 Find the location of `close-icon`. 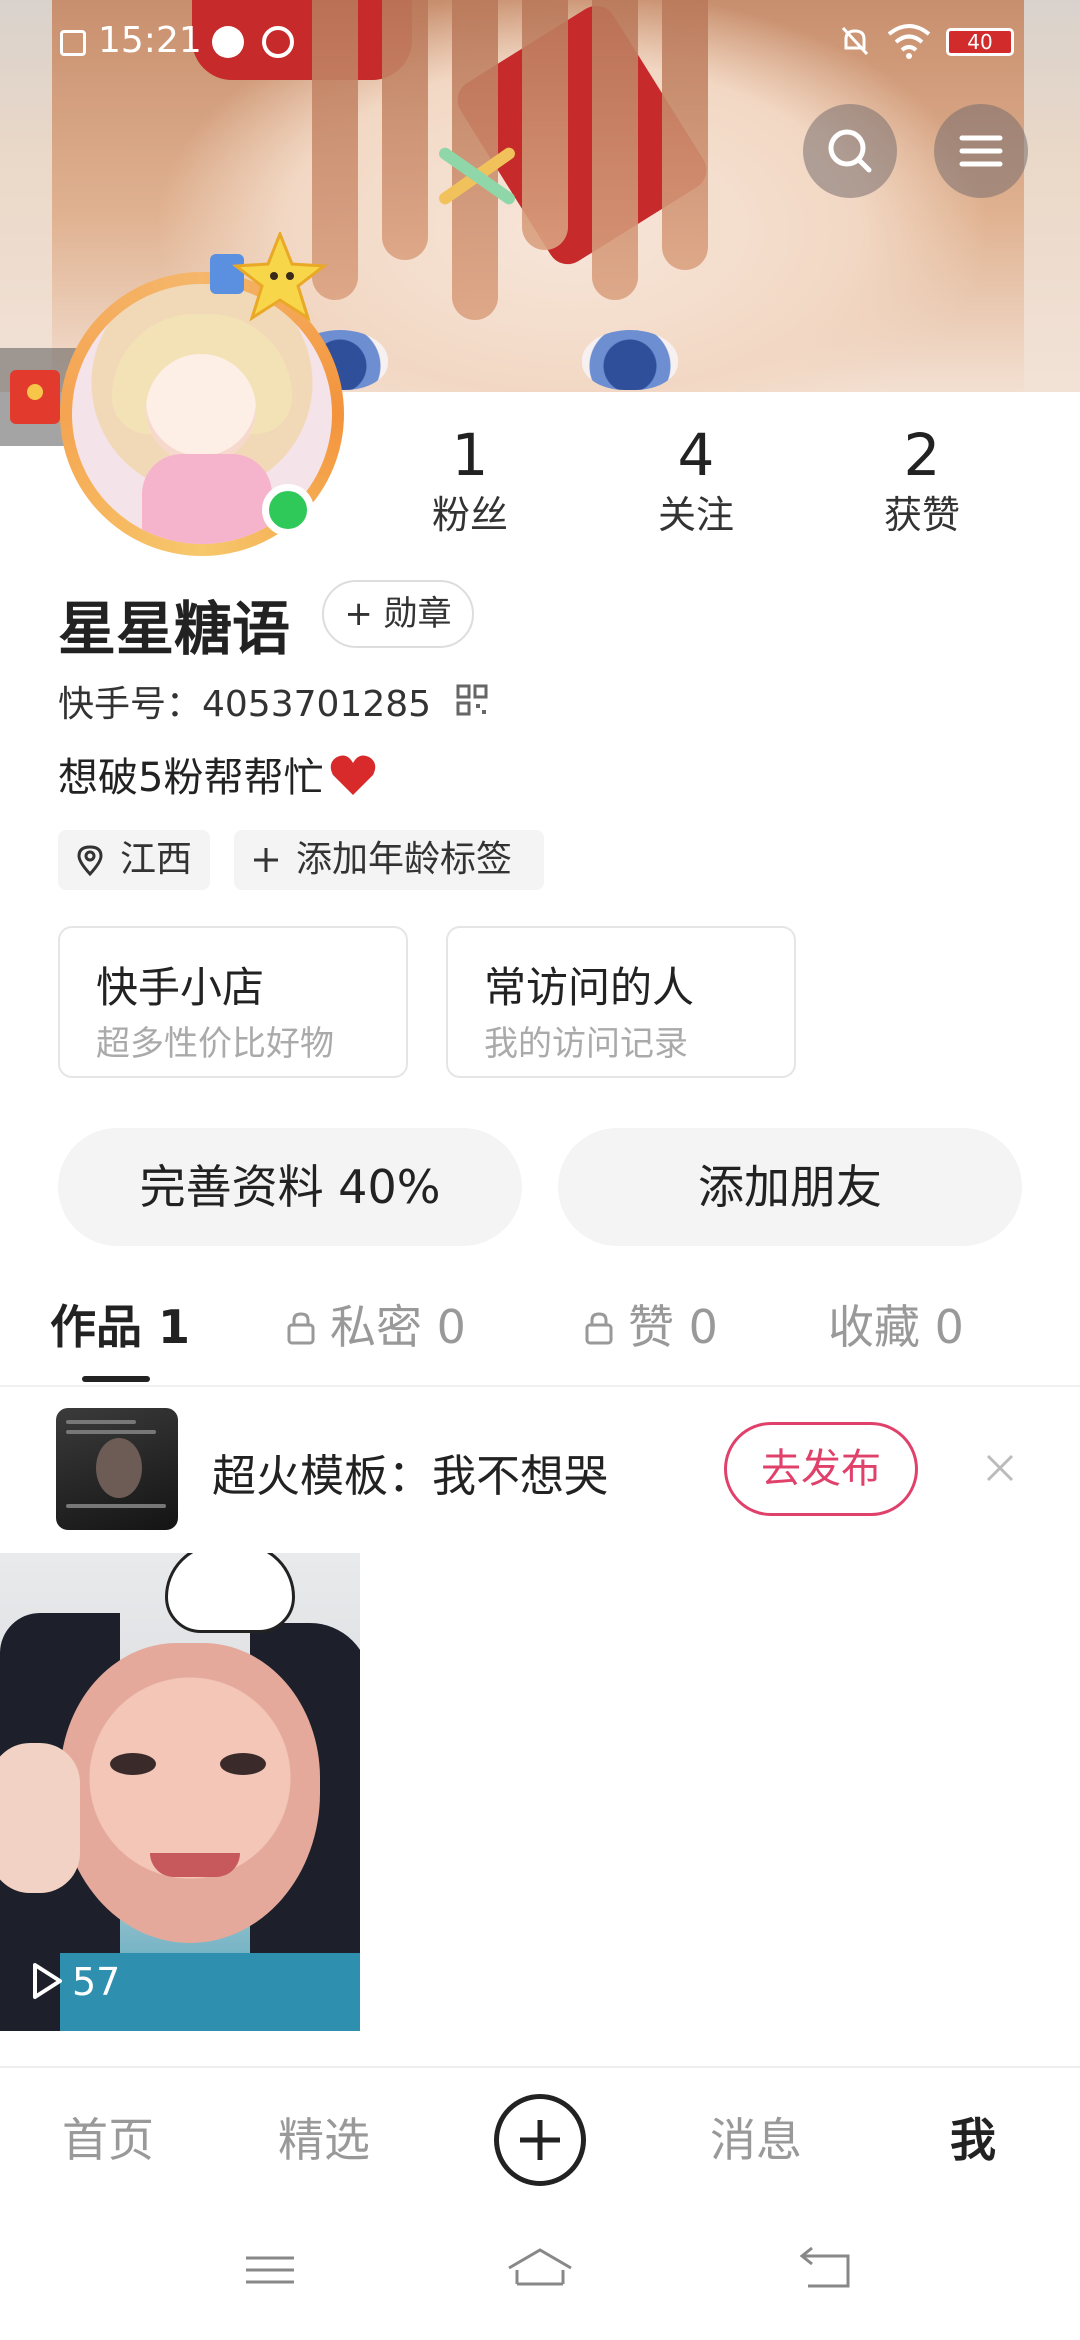

close-icon is located at coordinates (1000, 1468).